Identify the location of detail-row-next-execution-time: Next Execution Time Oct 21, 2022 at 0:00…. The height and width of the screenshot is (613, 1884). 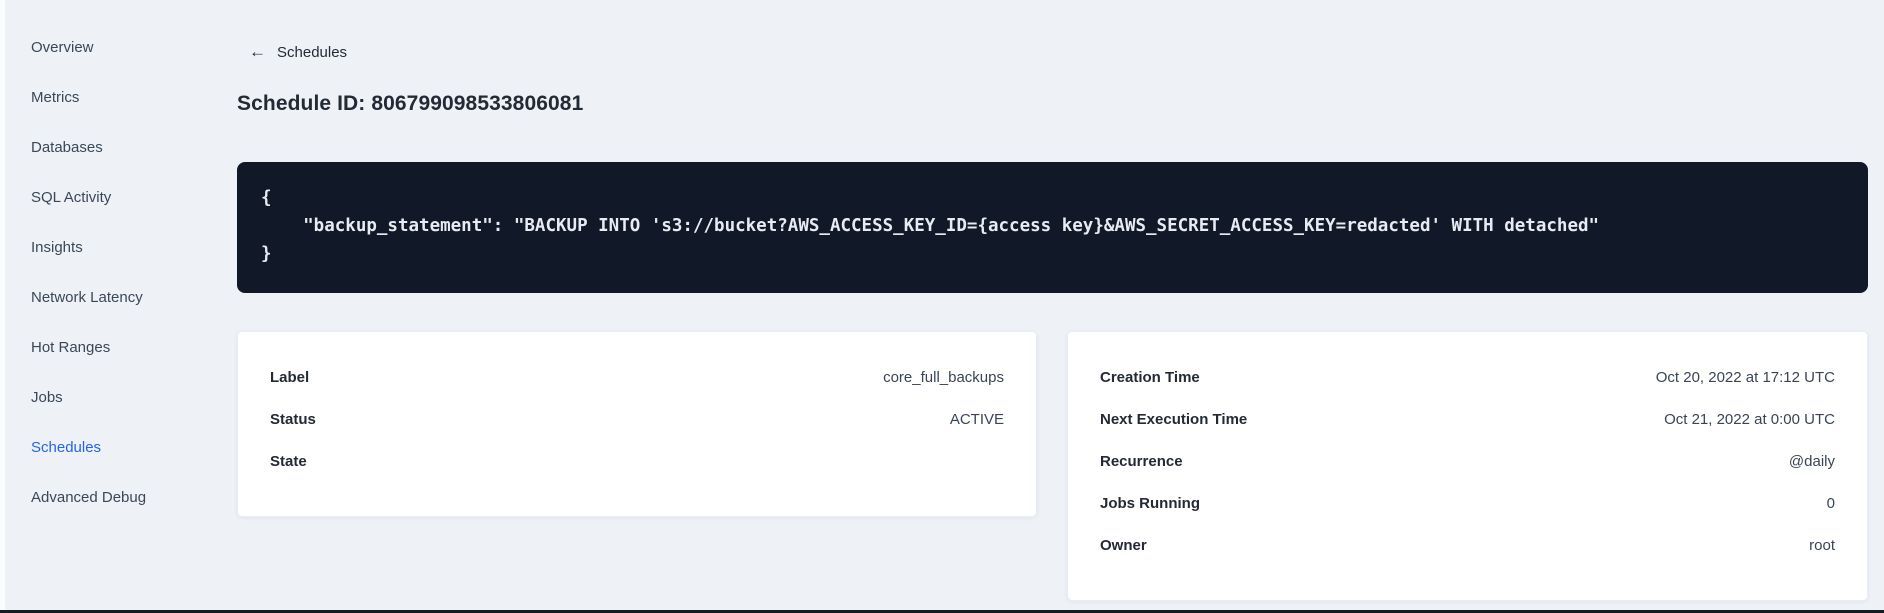
(1467, 419).